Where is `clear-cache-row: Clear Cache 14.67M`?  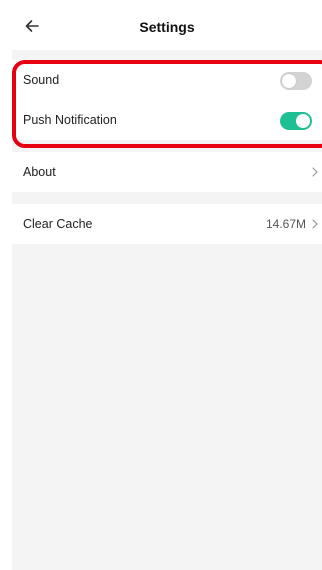
clear-cache-row: Clear Cache 14.67M is located at coordinates (167, 224).